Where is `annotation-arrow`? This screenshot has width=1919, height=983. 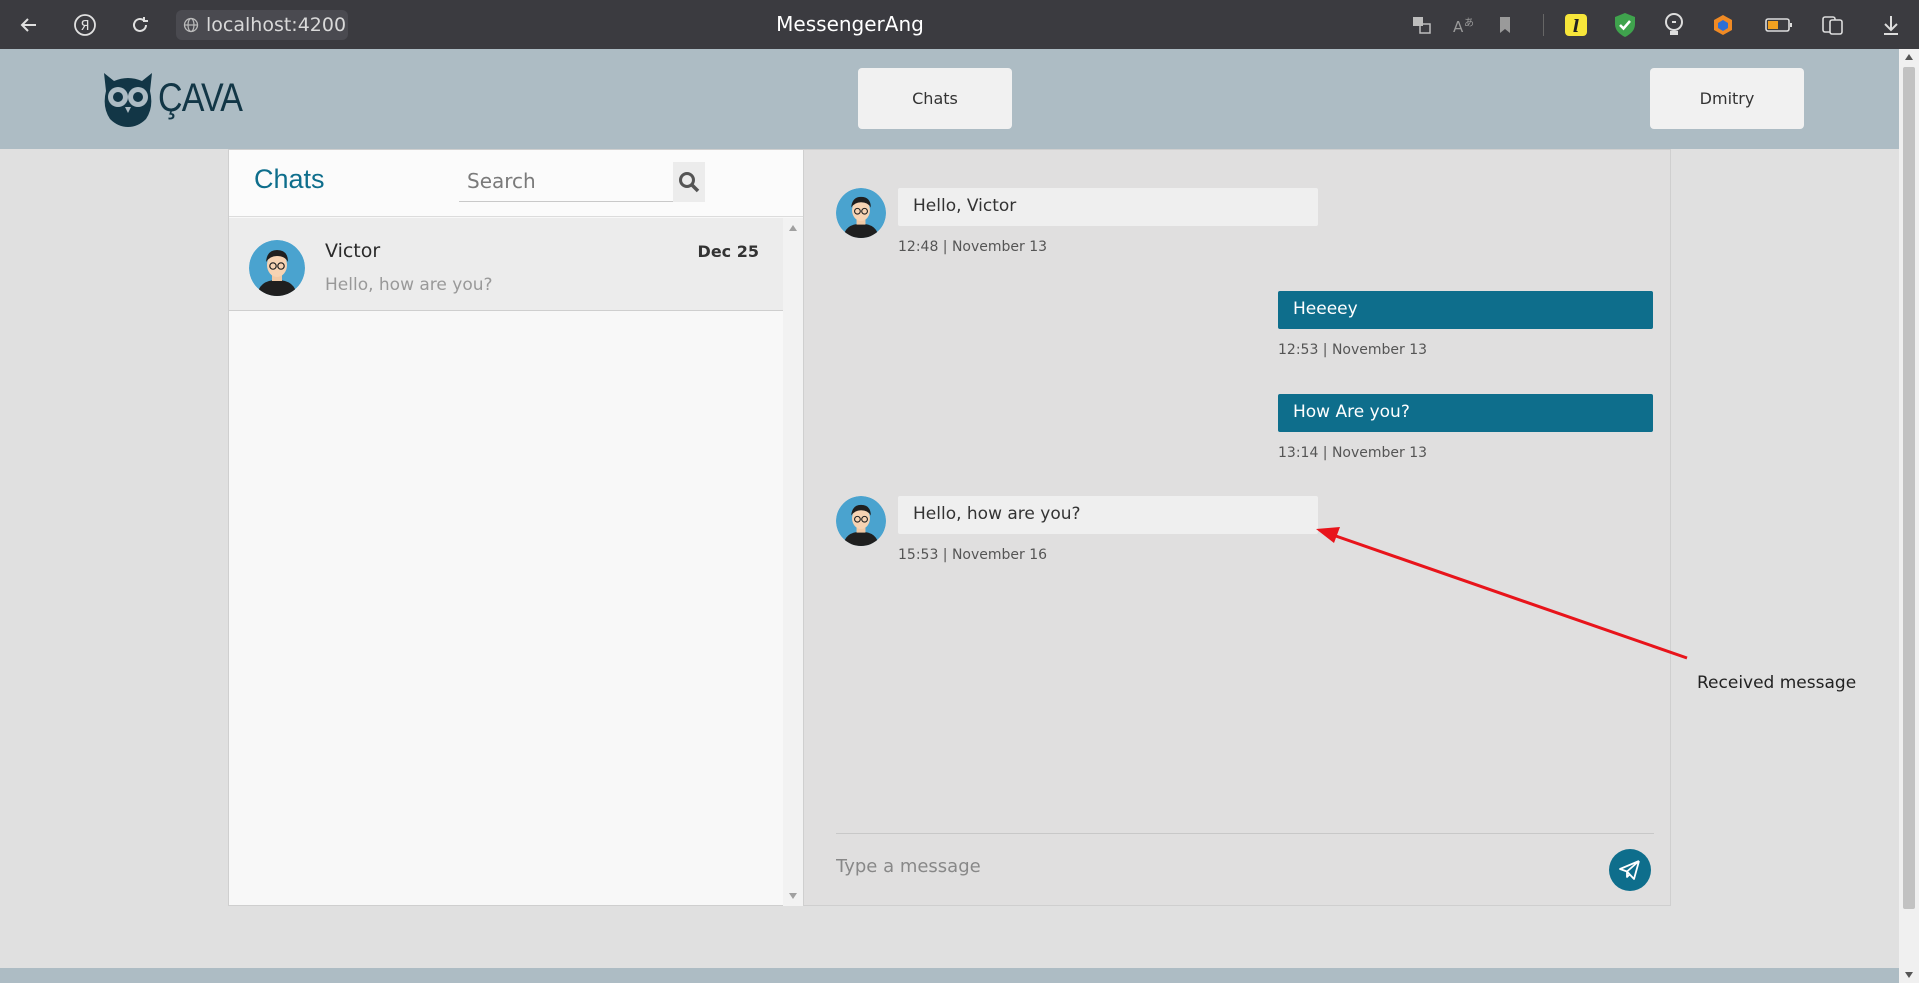
annotation-arrow is located at coordinates (1502, 593).